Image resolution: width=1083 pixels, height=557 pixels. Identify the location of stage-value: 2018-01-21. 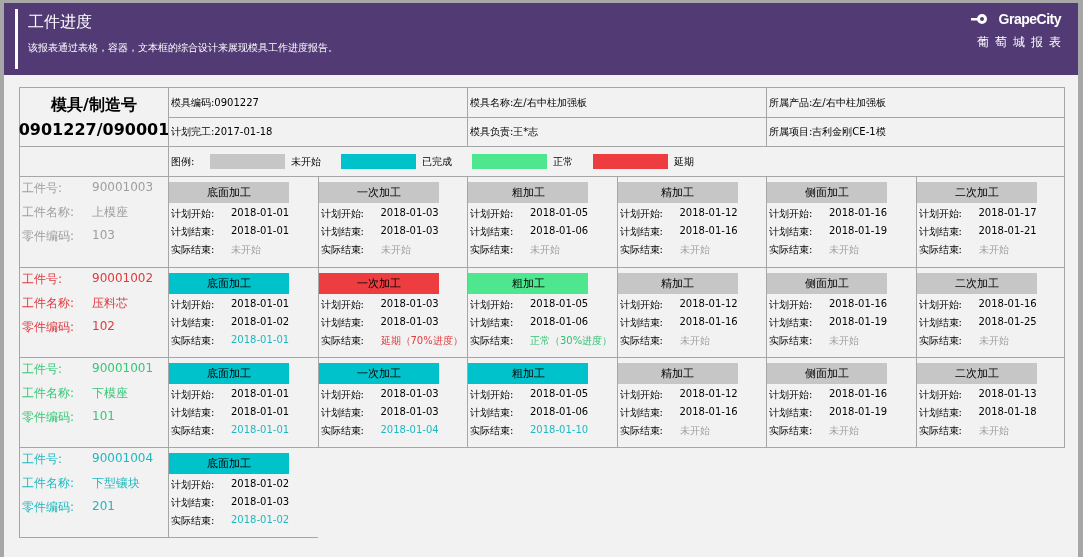
(1007, 231).